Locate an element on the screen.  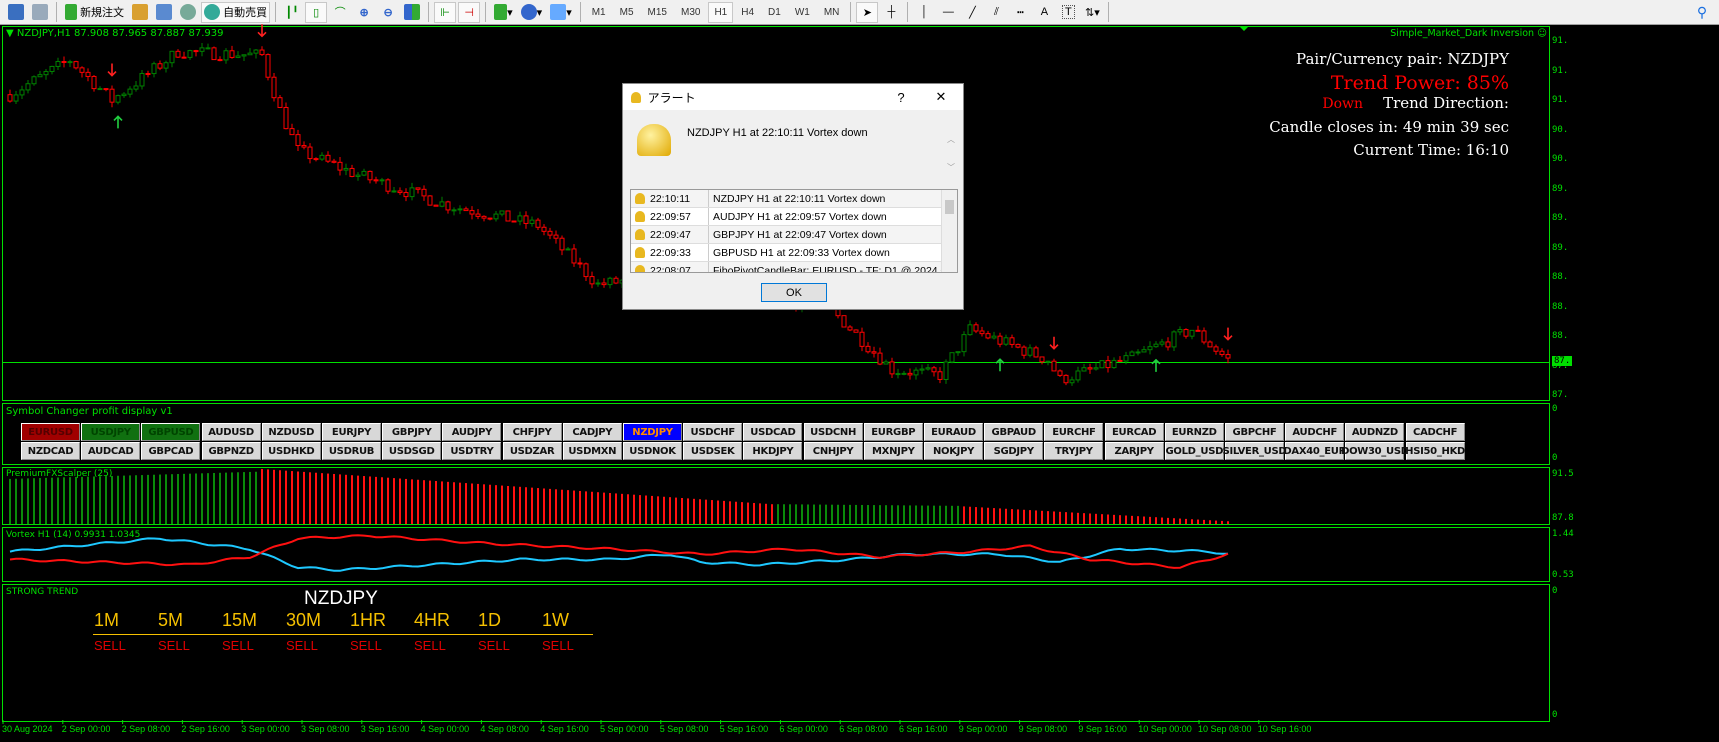
strong-trend-scale-bottom: 0 is located at coordinates (1555, 715).